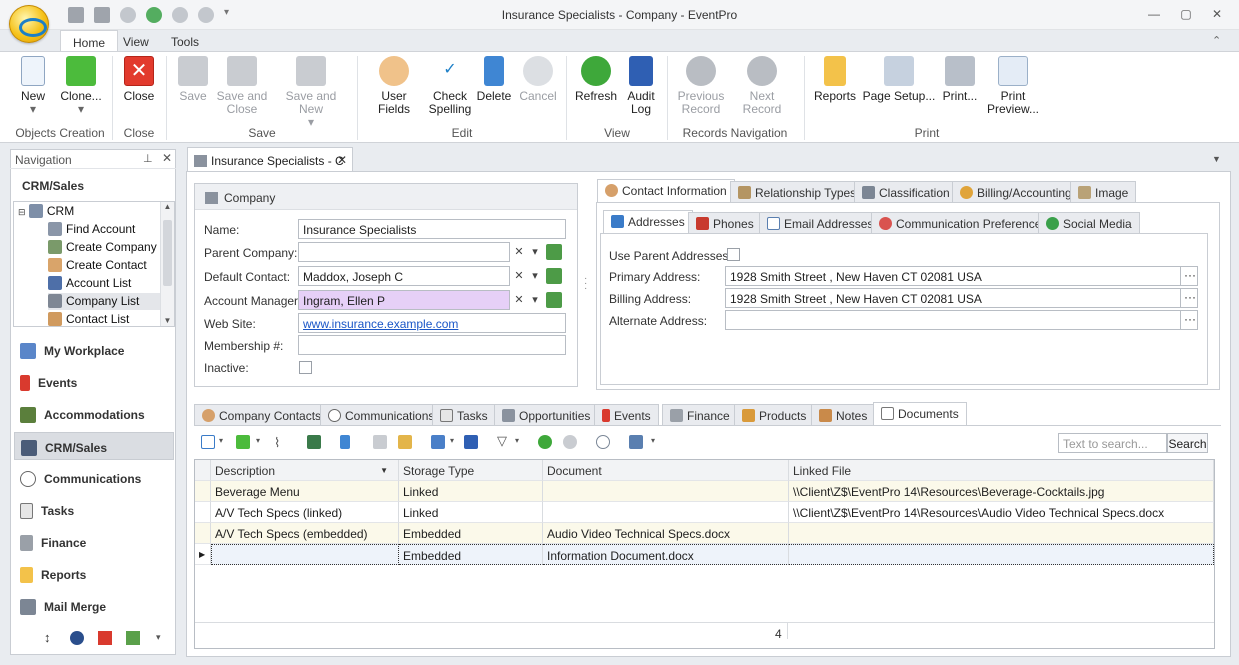  What do you see at coordinates (97, 265) in the screenshot?
I see `tree-item-create-contact: Create Contact` at bounding box center [97, 265].